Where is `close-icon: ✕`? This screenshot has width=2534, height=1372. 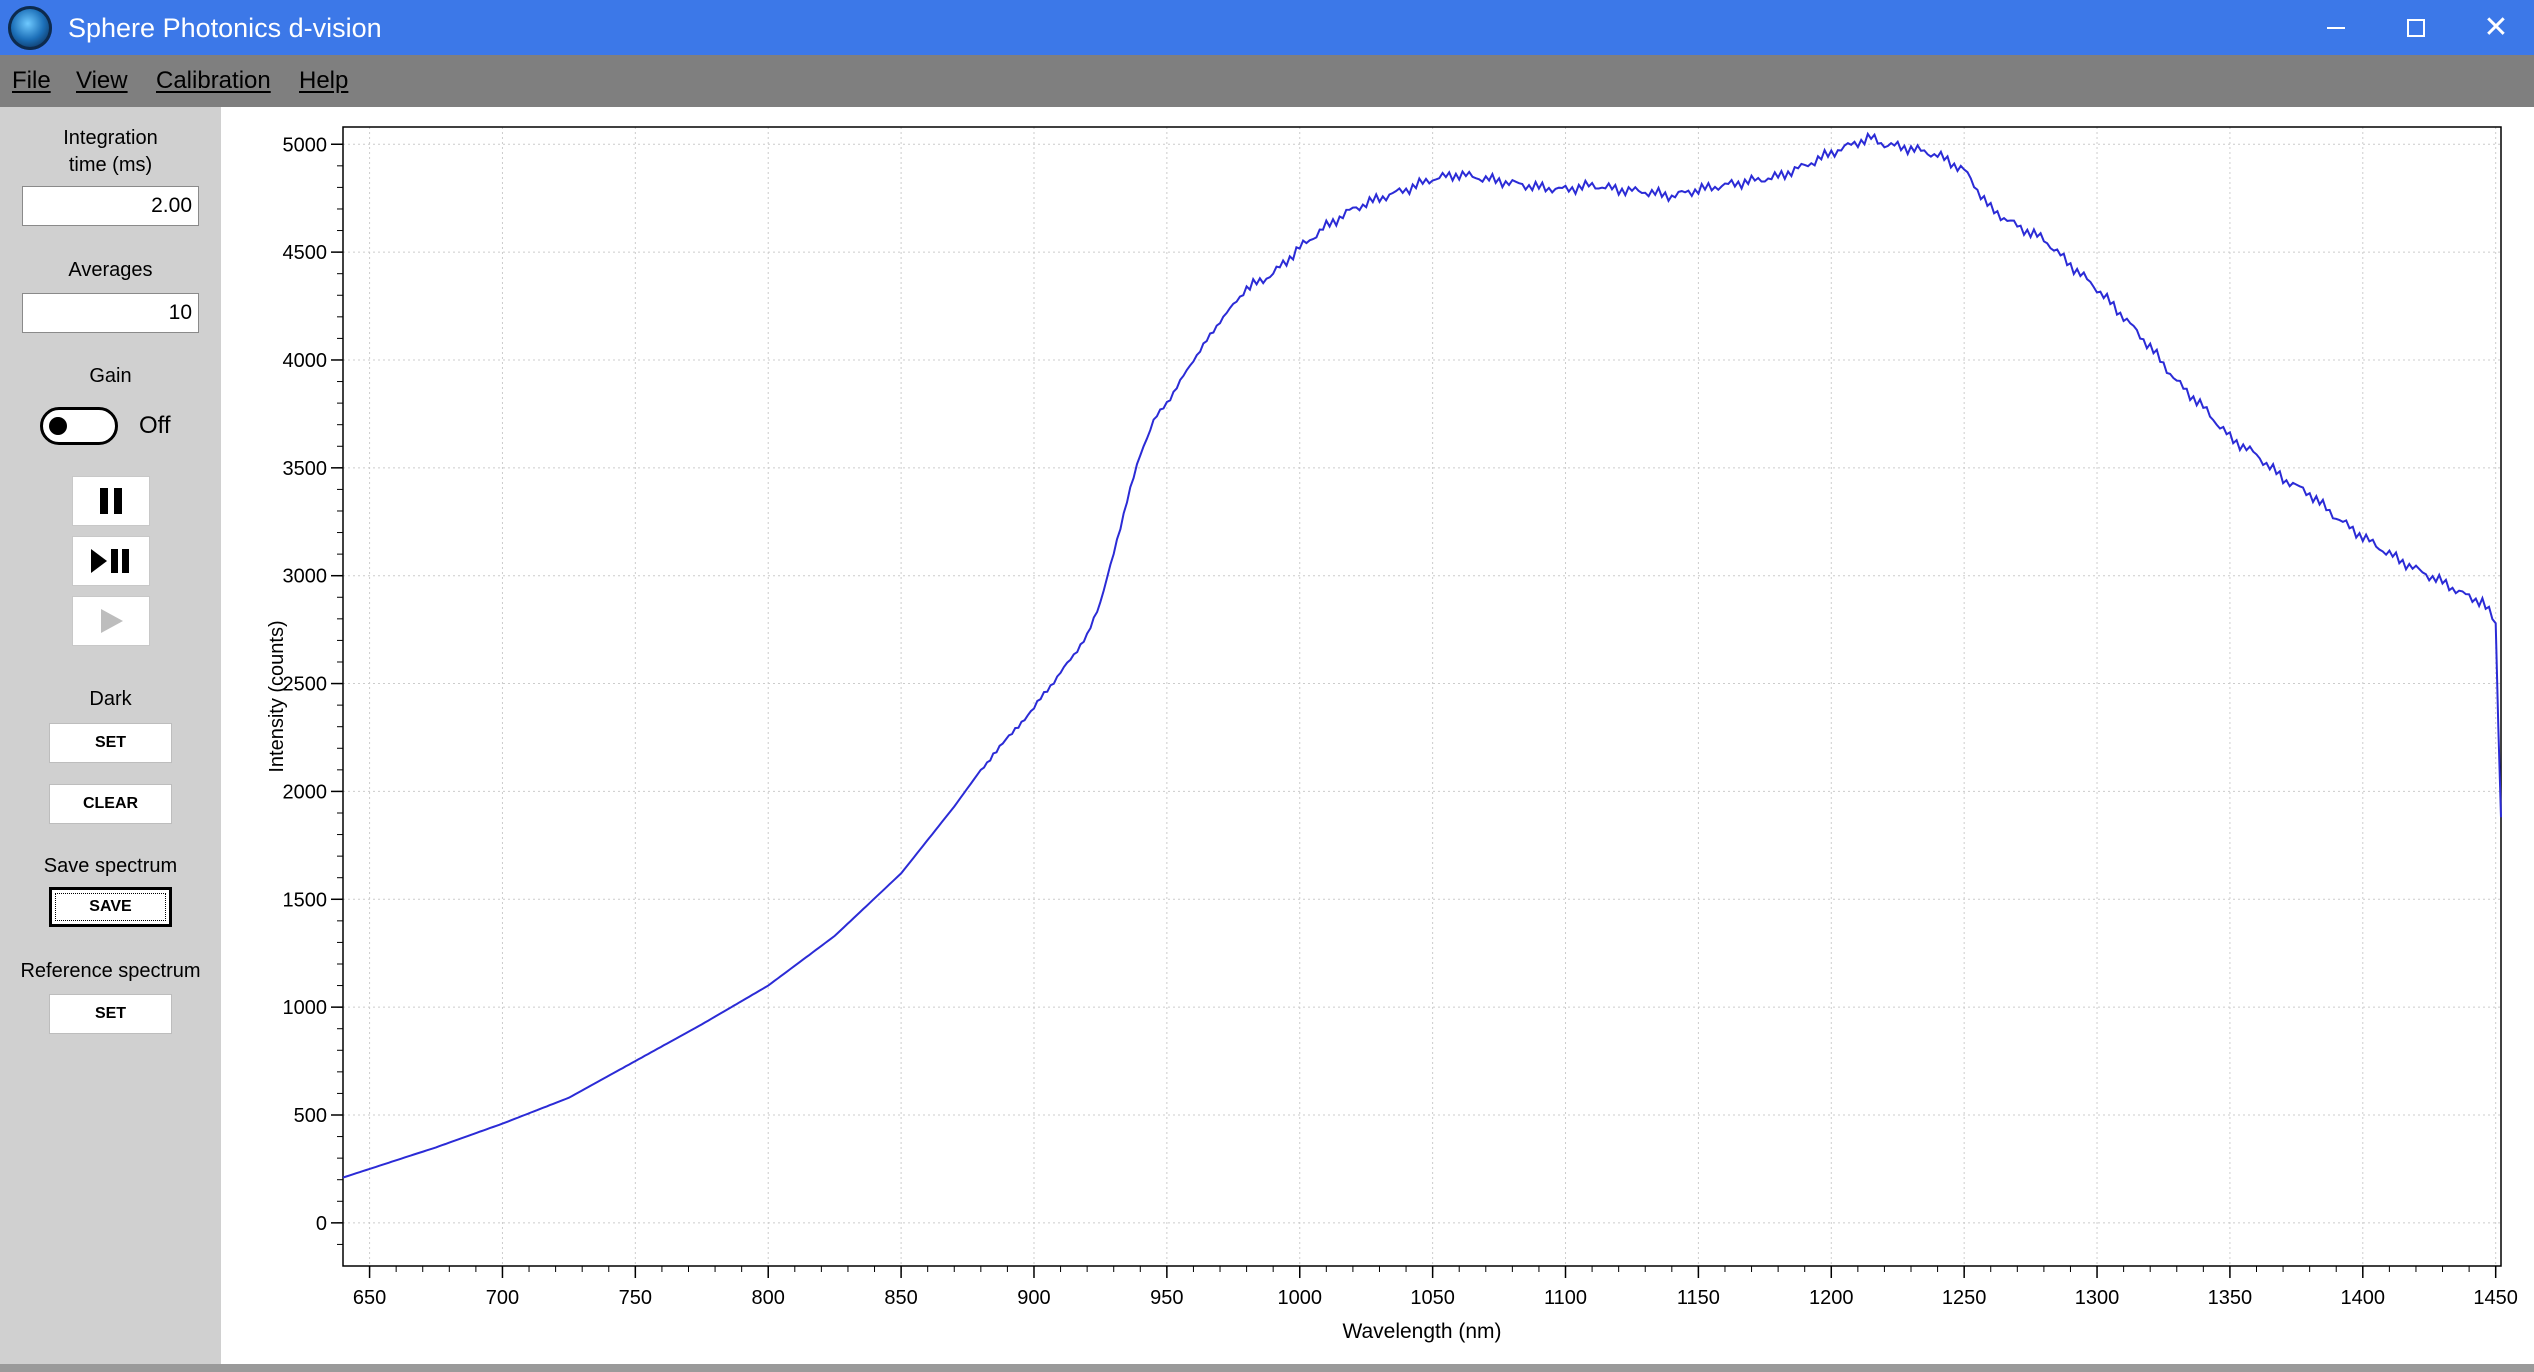 close-icon: ✕ is located at coordinates (2496, 27).